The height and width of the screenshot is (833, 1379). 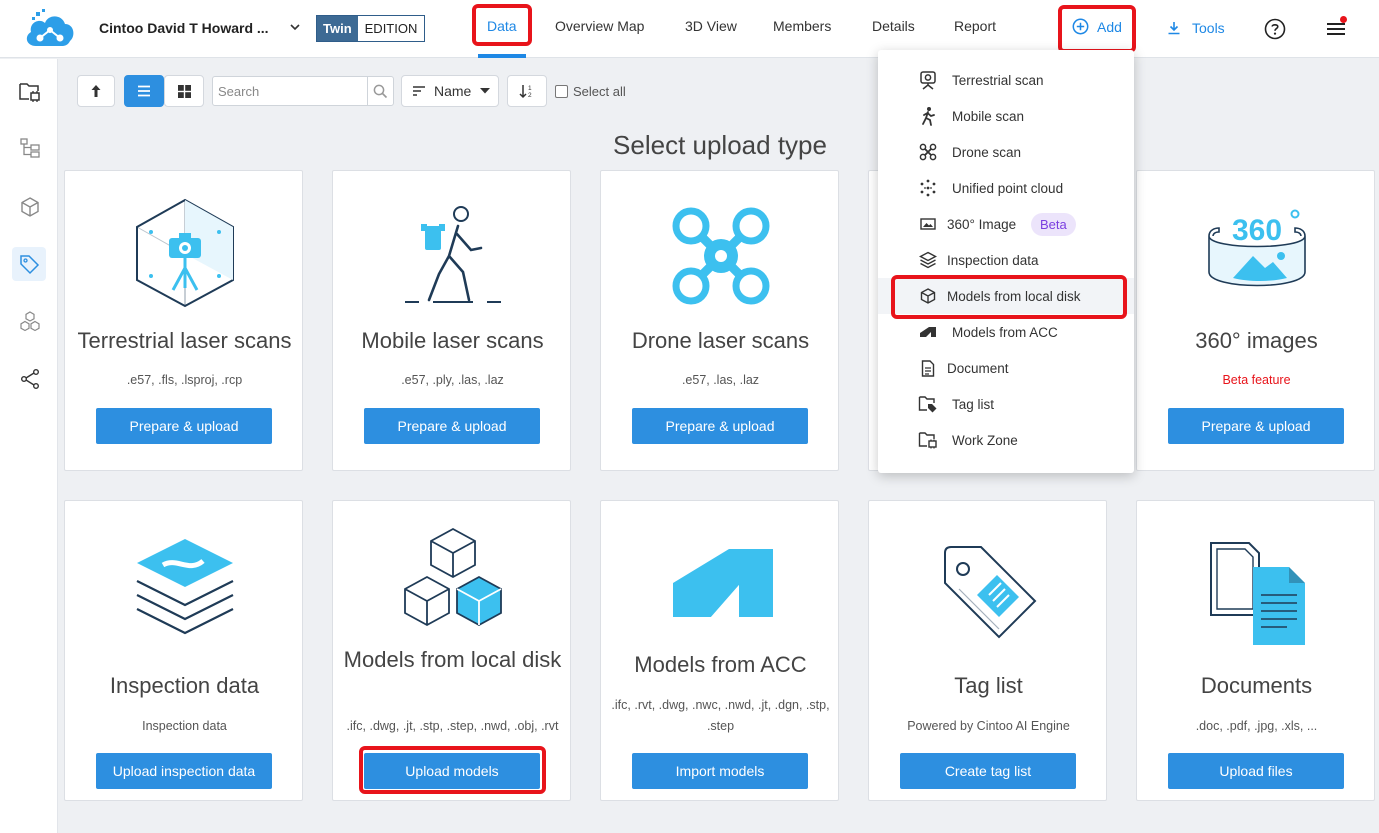 I want to click on chevron-down-icon, so click(x=295, y=27).